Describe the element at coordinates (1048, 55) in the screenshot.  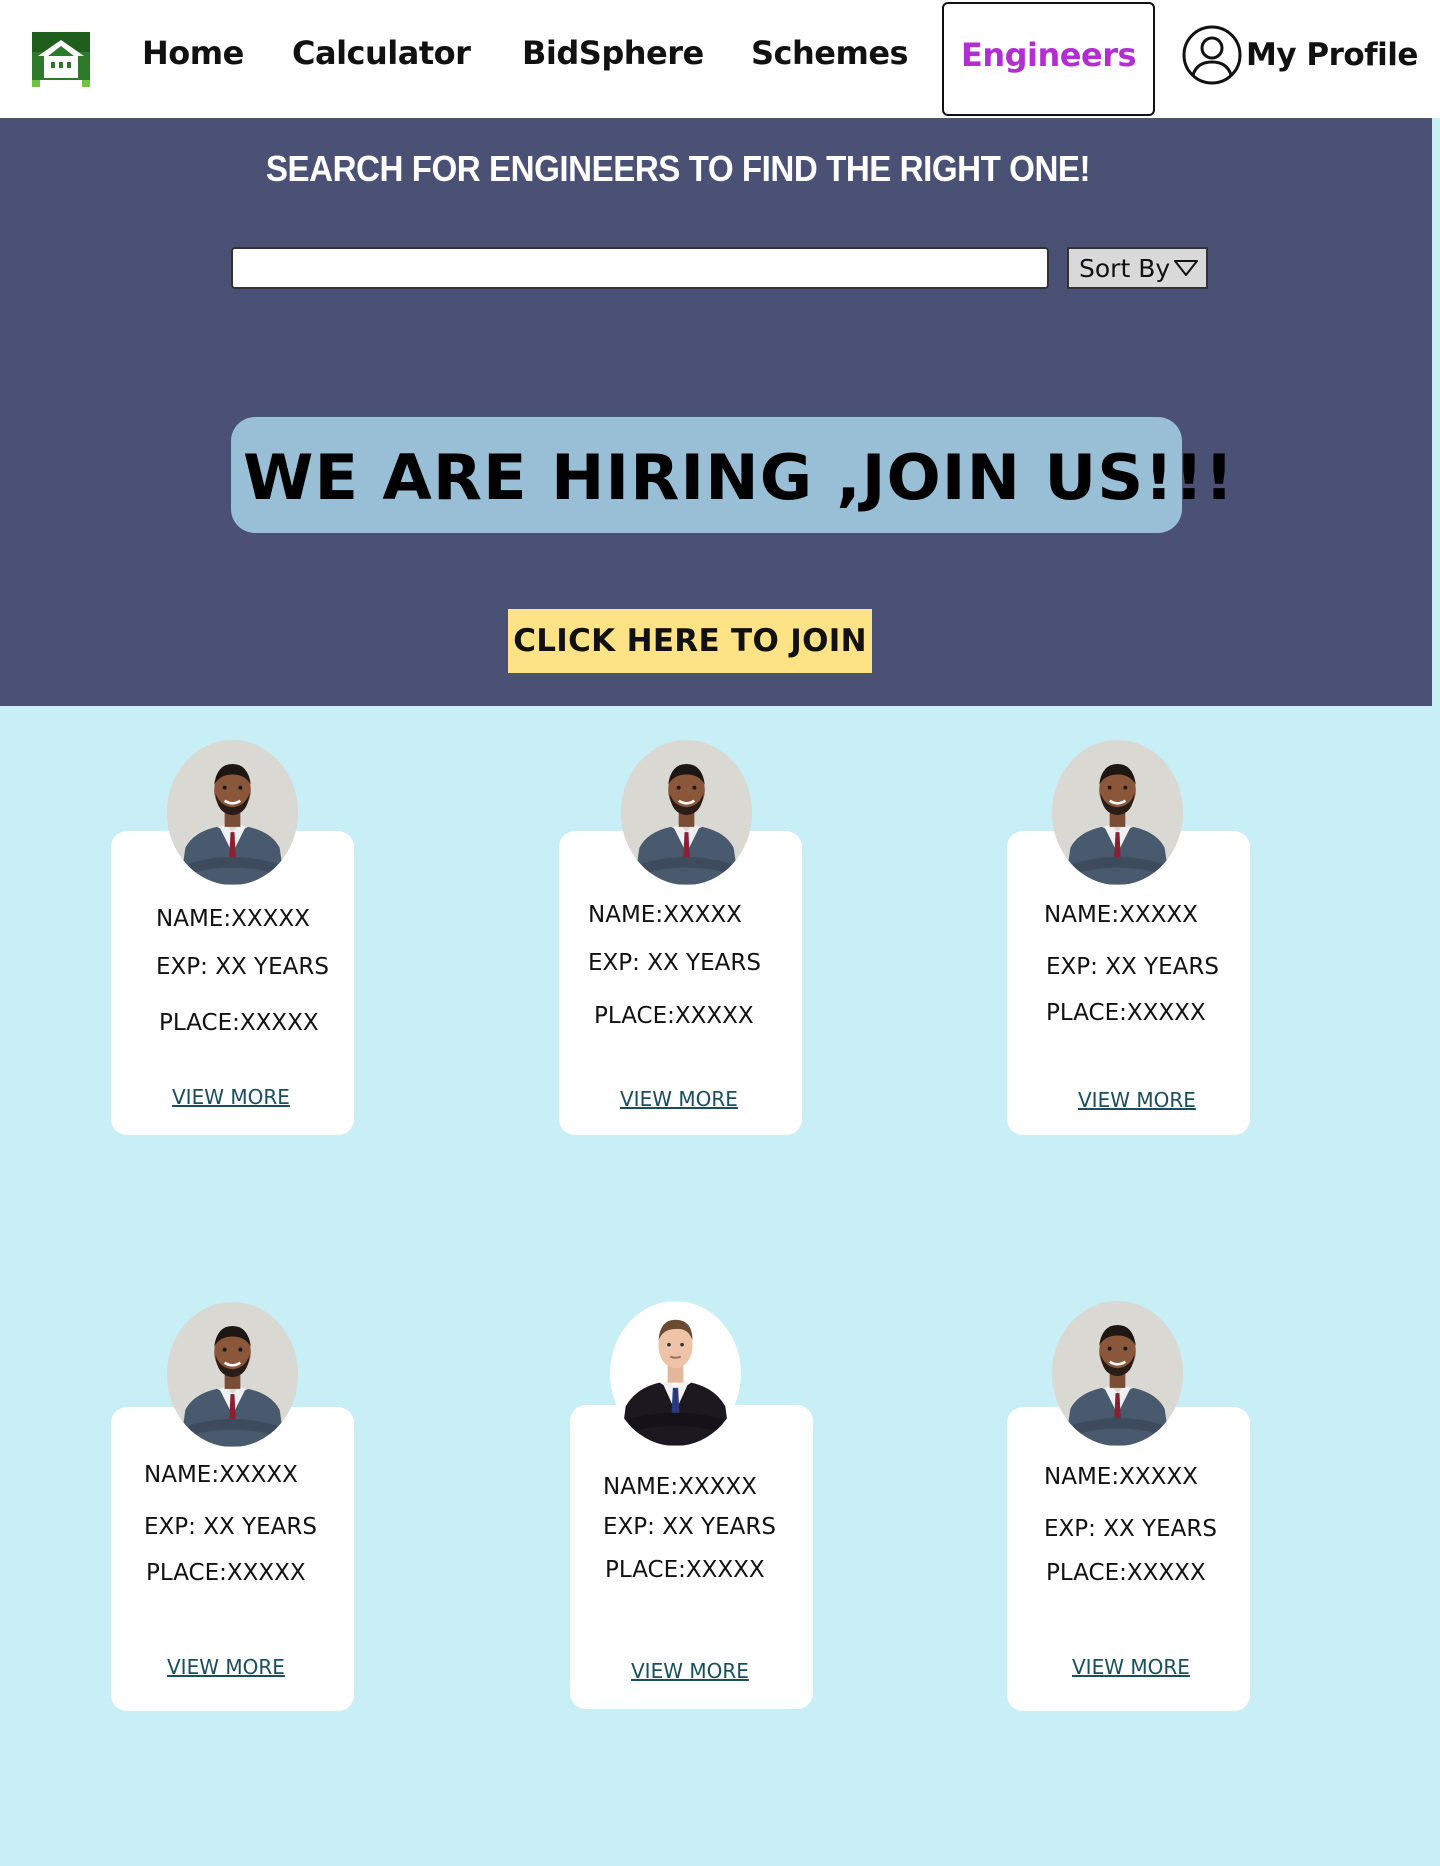
I see `nav-link-engineers-label: Engineers` at that location.